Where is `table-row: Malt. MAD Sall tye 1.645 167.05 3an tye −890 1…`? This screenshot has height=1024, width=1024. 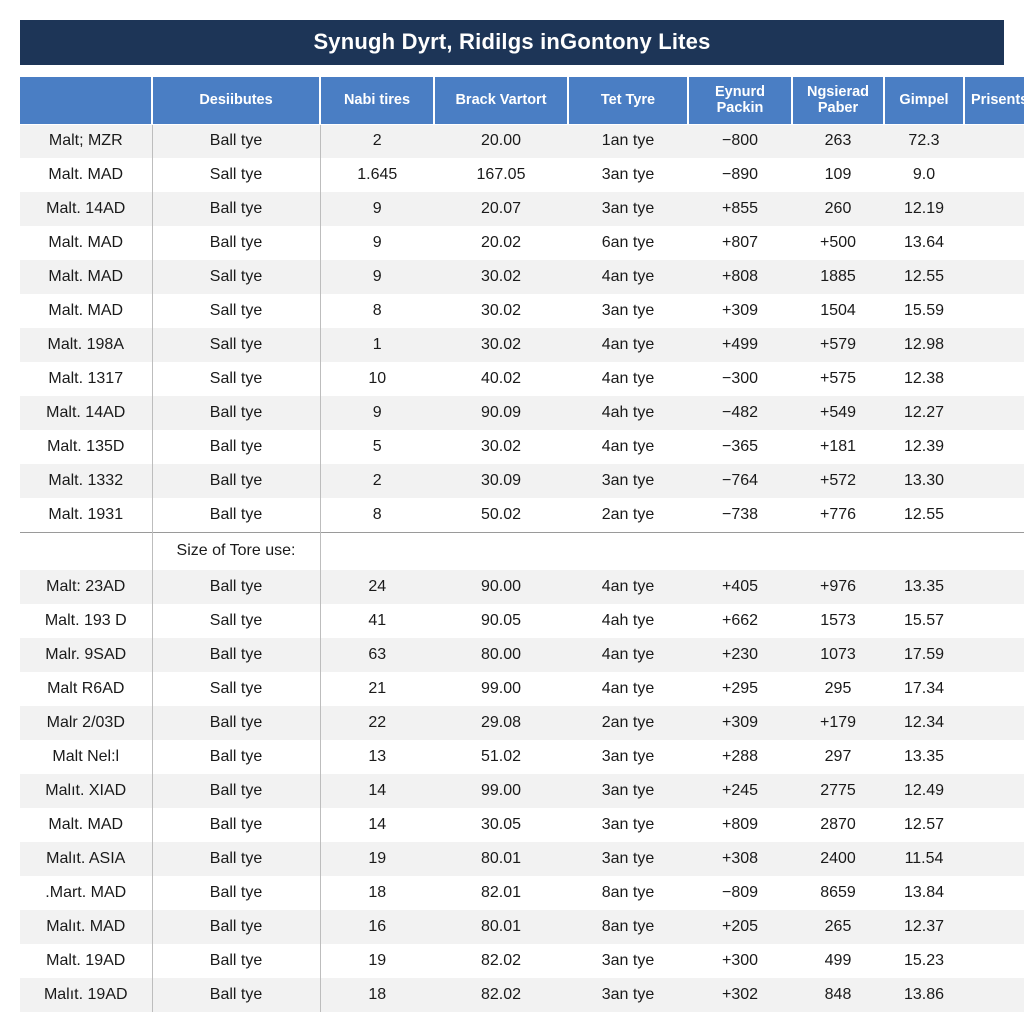 table-row: Malt. MAD Sall tye 1.645 167.05 3an tye −890 1… is located at coordinates (522, 175).